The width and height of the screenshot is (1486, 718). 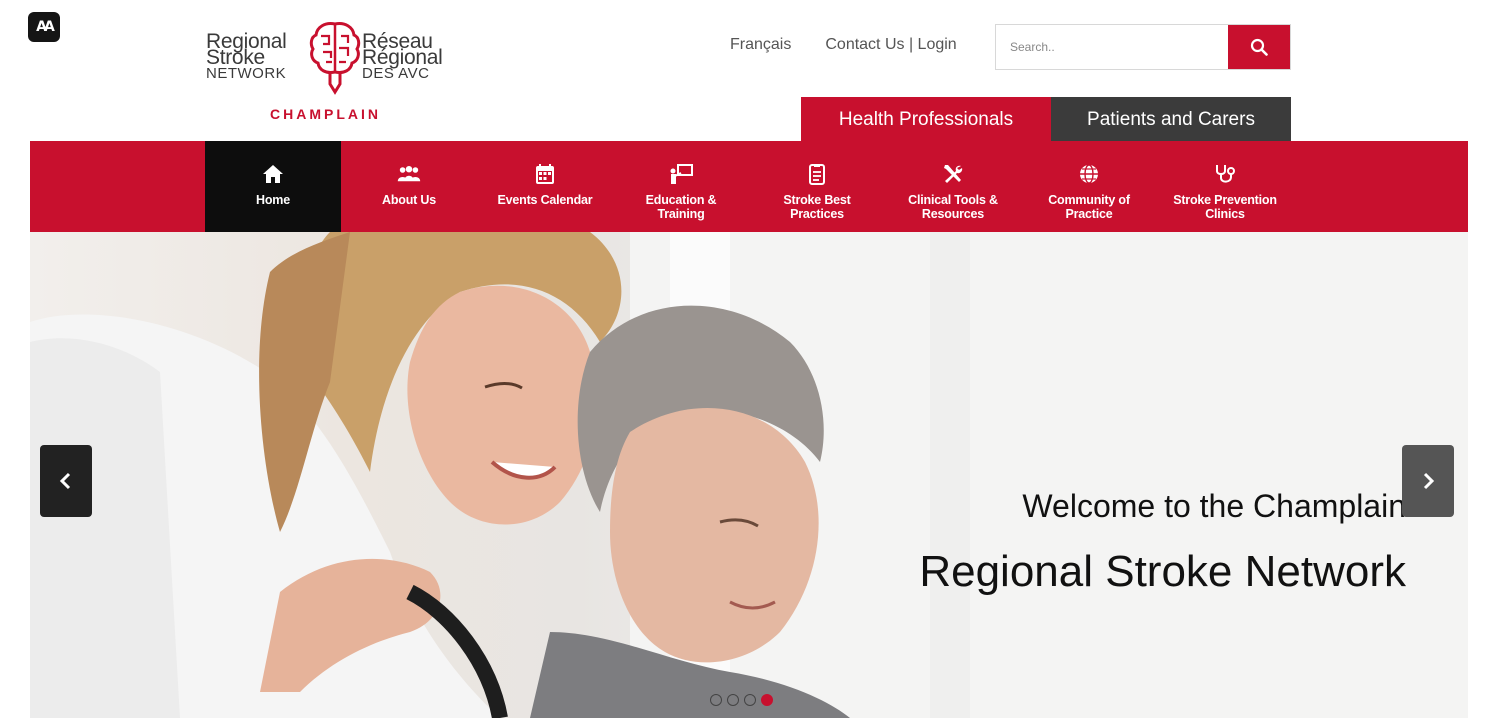 What do you see at coordinates (1162, 571) in the screenshot?
I see `hero-line2: Regional Stroke Network` at bounding box center [1162, 571].